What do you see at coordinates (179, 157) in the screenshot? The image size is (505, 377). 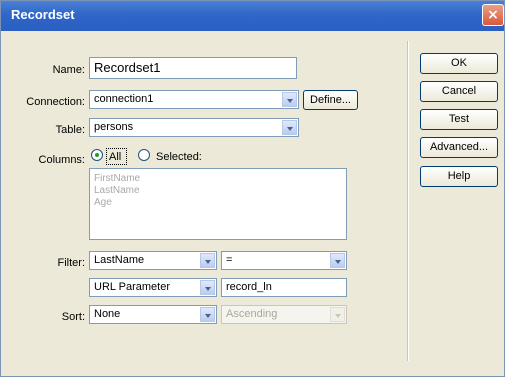 I see `columns-selected-label: Selected:` at bounding box center [179, 157].